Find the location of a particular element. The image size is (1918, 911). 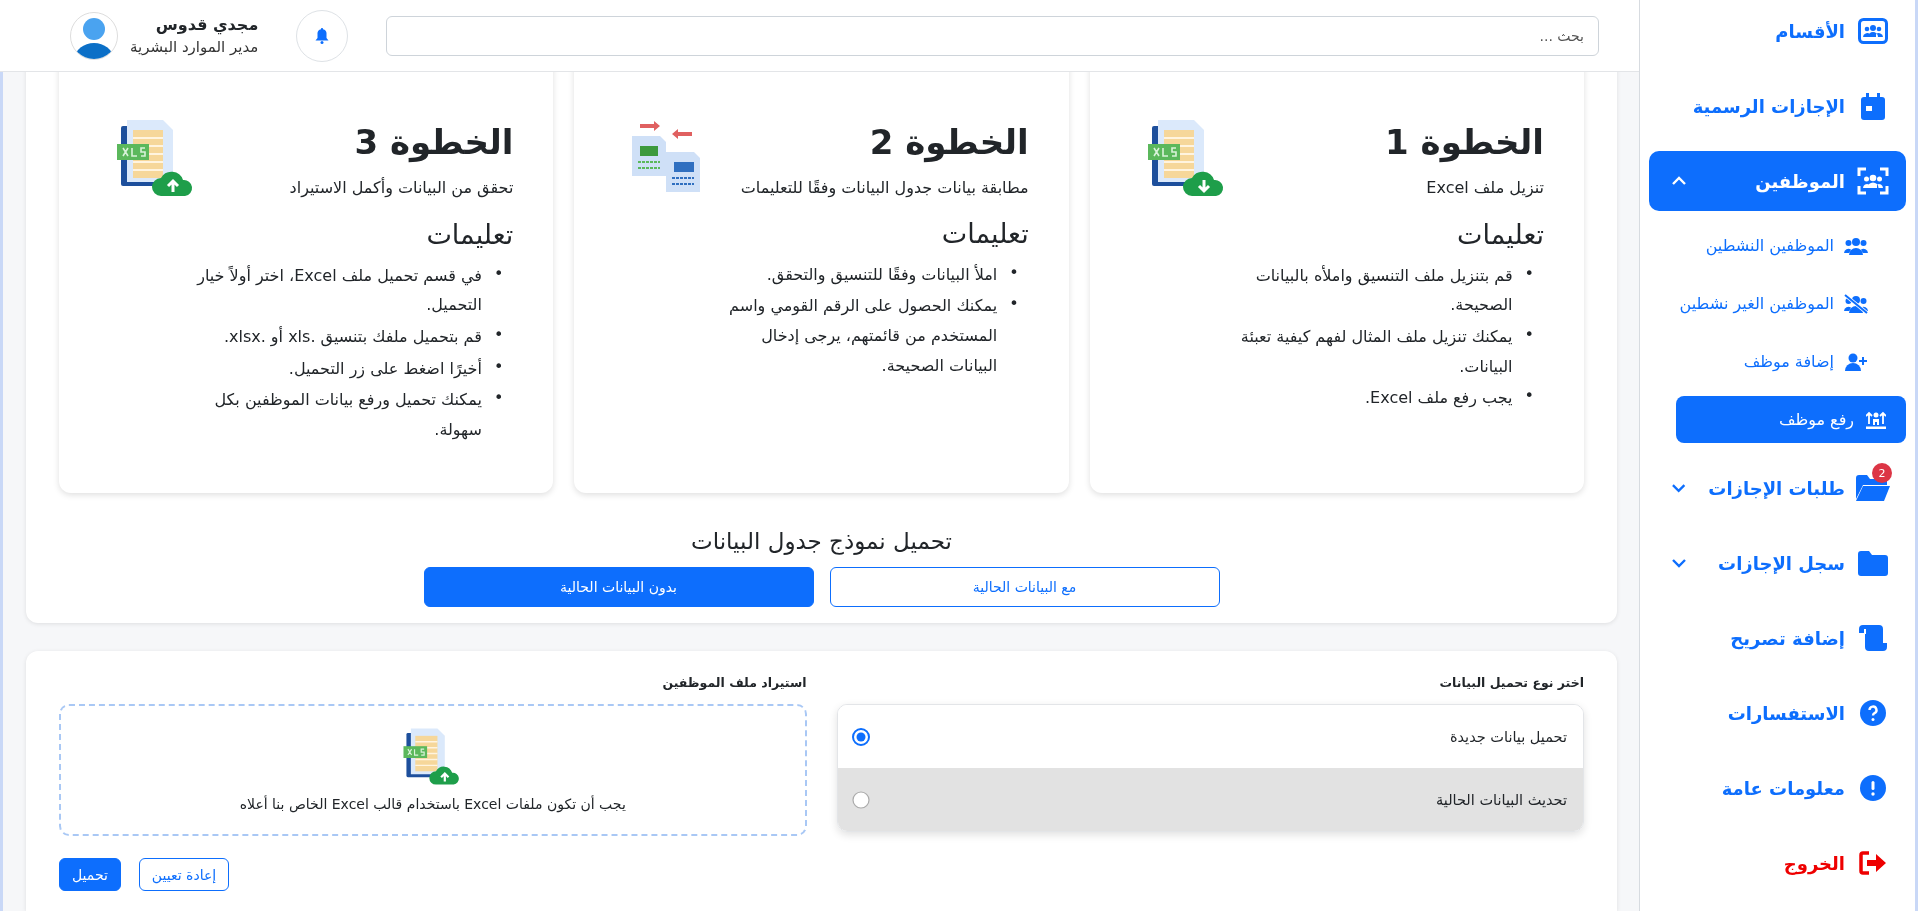

field-label: استيراد ملف الموظفين is located at coordinates (734, 682).